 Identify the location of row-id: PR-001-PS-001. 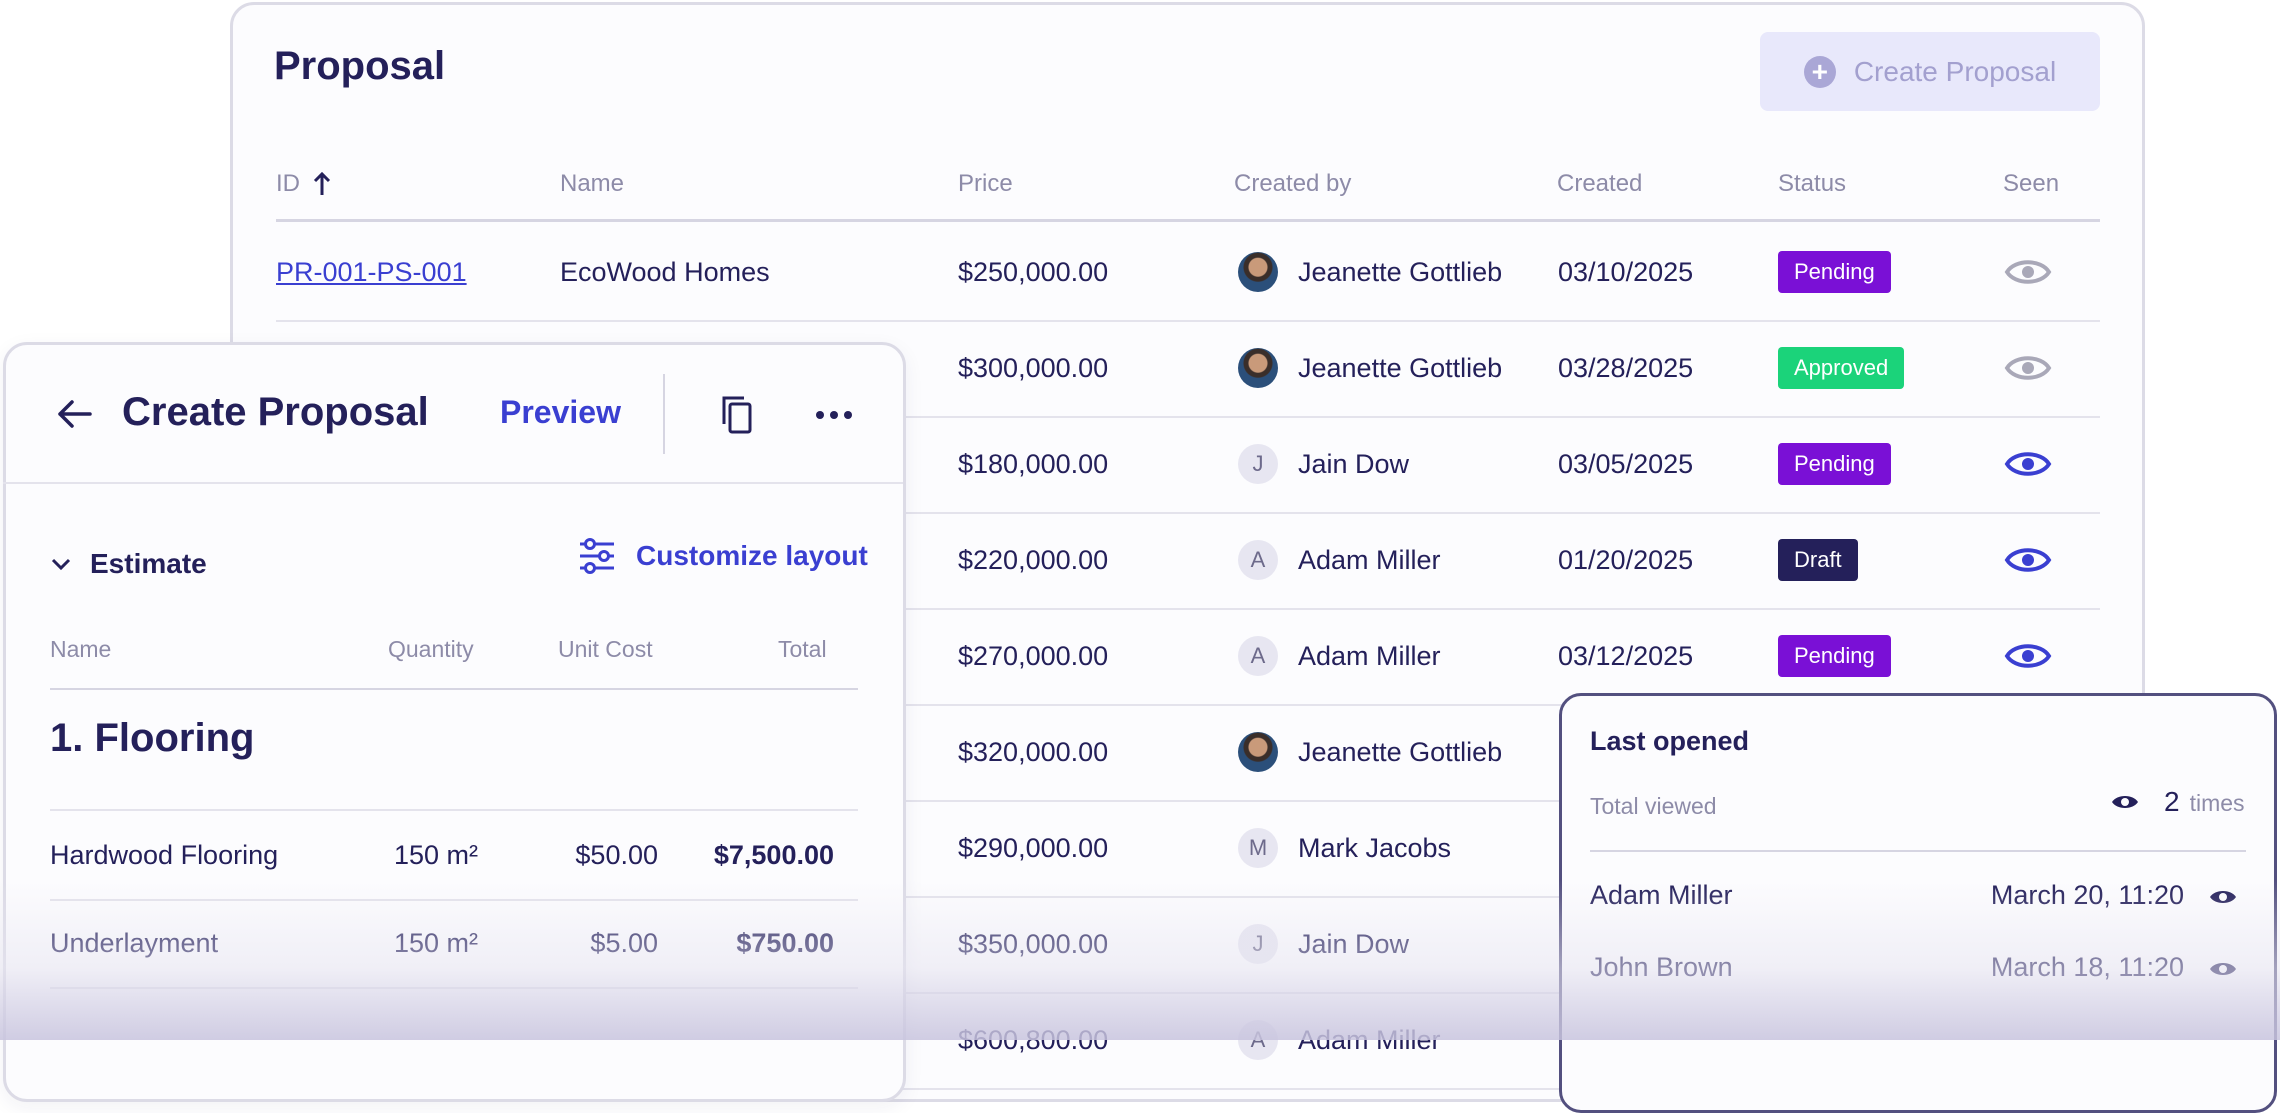
(371, 272).